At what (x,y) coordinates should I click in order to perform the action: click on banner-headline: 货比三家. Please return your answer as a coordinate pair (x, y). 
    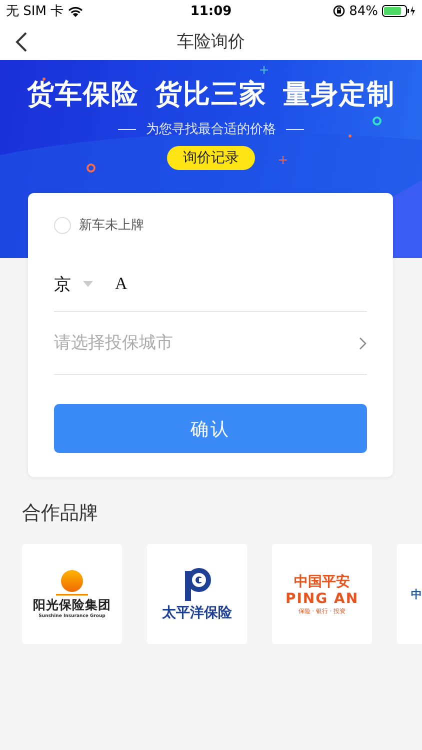
    Looking at the image, I should click on (211, 95).